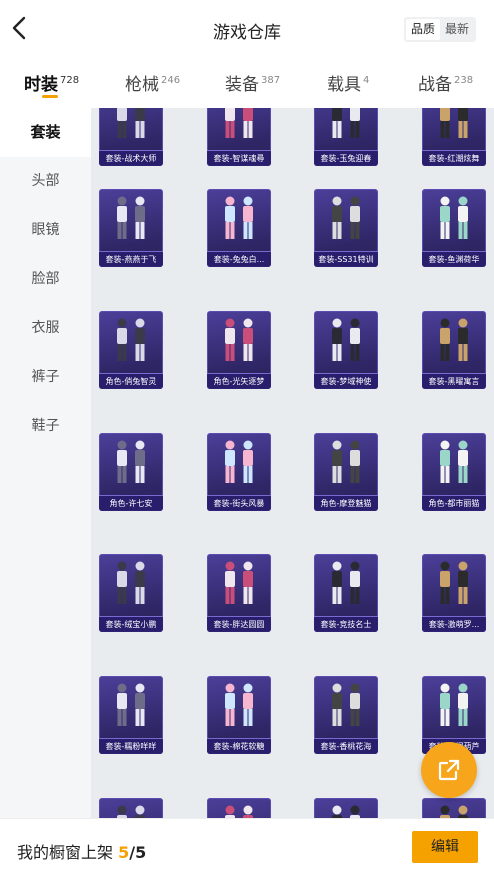  Describe the element at coordinates (45, 463) in the screenshot. I see `sidebar: 套装 头部 眼镜 脸部 衣服 裤子 鞋子` at that location.